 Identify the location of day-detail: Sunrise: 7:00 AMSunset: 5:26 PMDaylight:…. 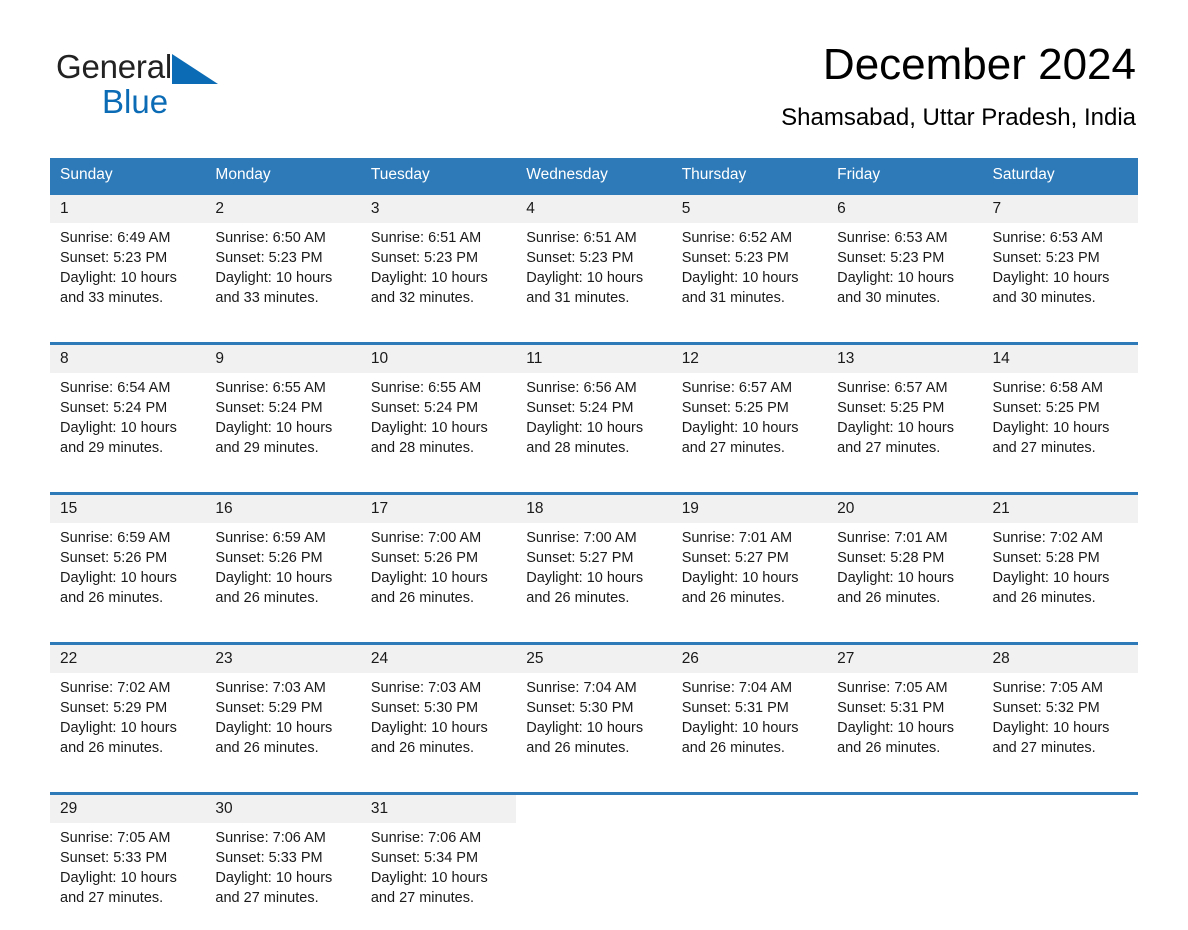
(438, 576).